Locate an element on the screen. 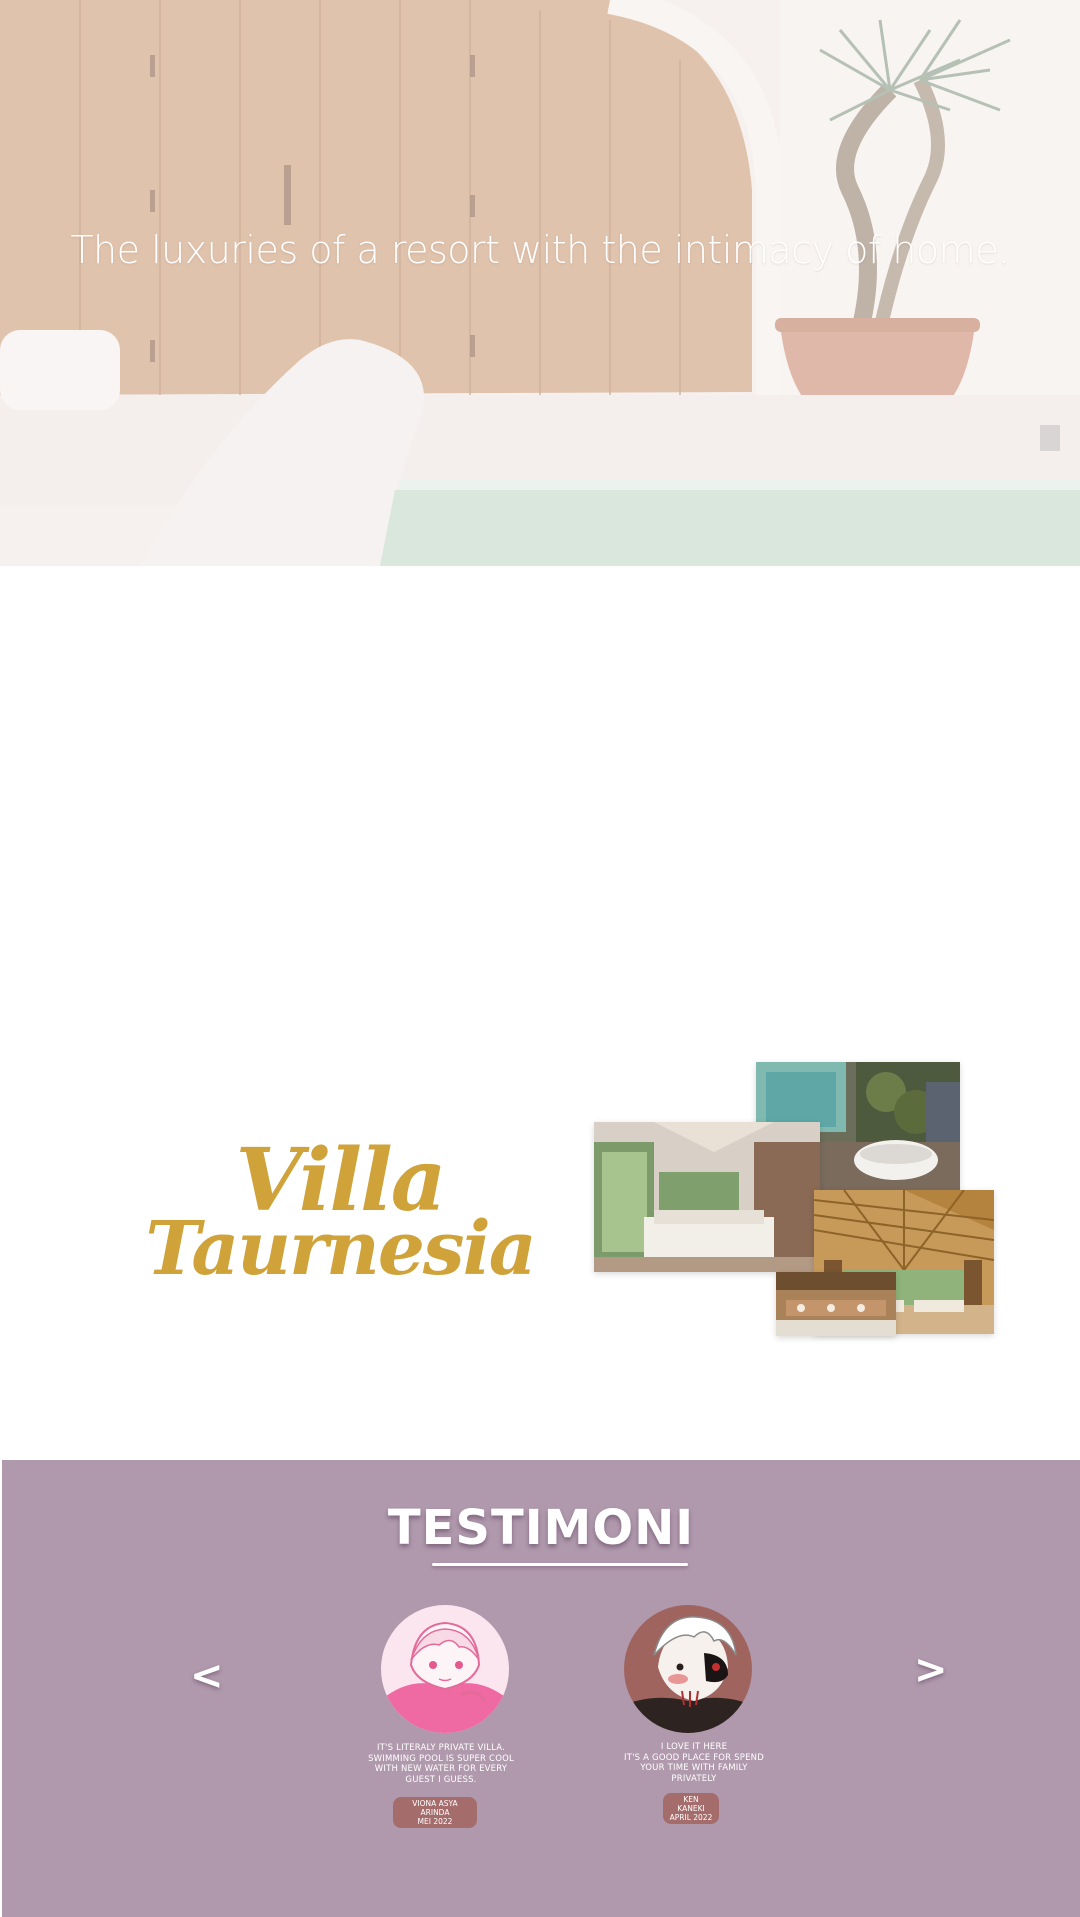 The height and width of the screenshot is (1917, 1080). dining-photo is located at coordinates (836, 1304).